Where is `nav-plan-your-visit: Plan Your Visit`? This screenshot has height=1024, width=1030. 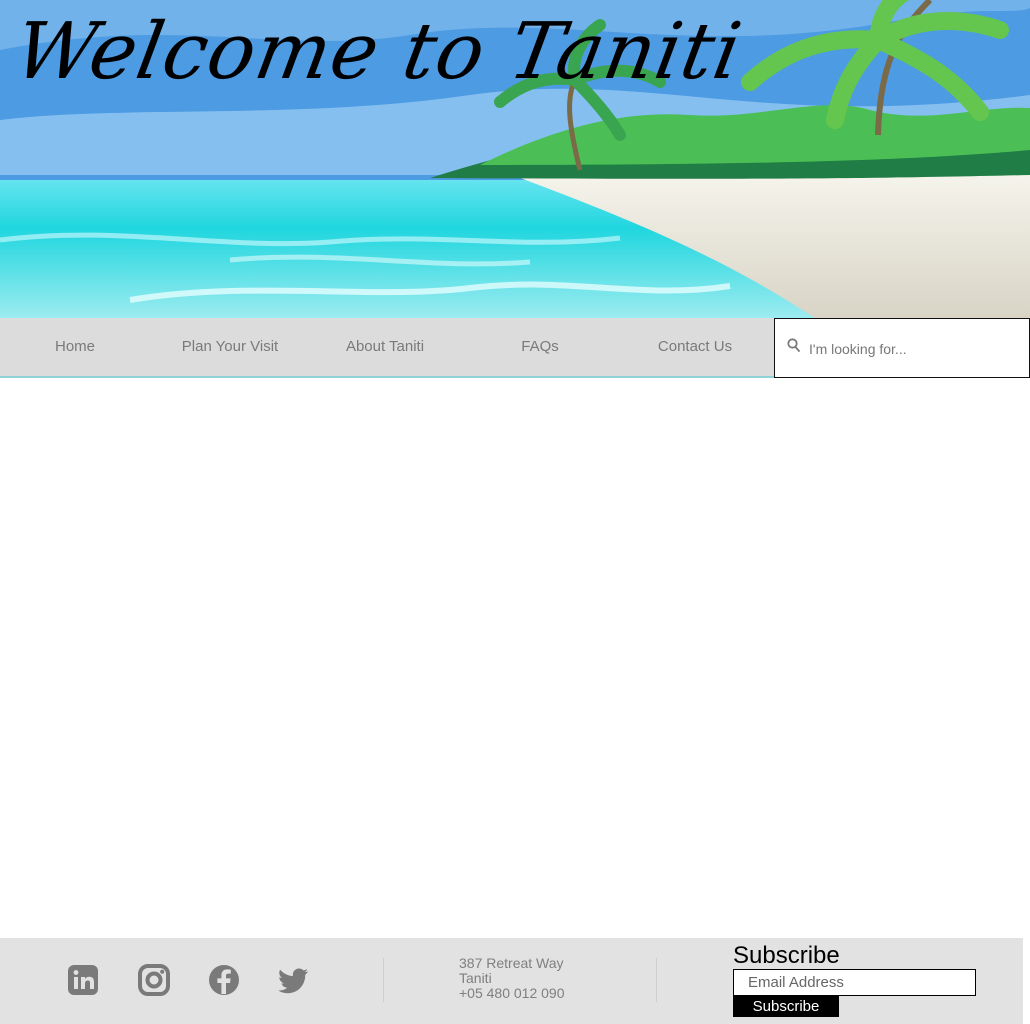
nav-plan-your-visit: Plan Your Visit is located at coordinates (230, 348).